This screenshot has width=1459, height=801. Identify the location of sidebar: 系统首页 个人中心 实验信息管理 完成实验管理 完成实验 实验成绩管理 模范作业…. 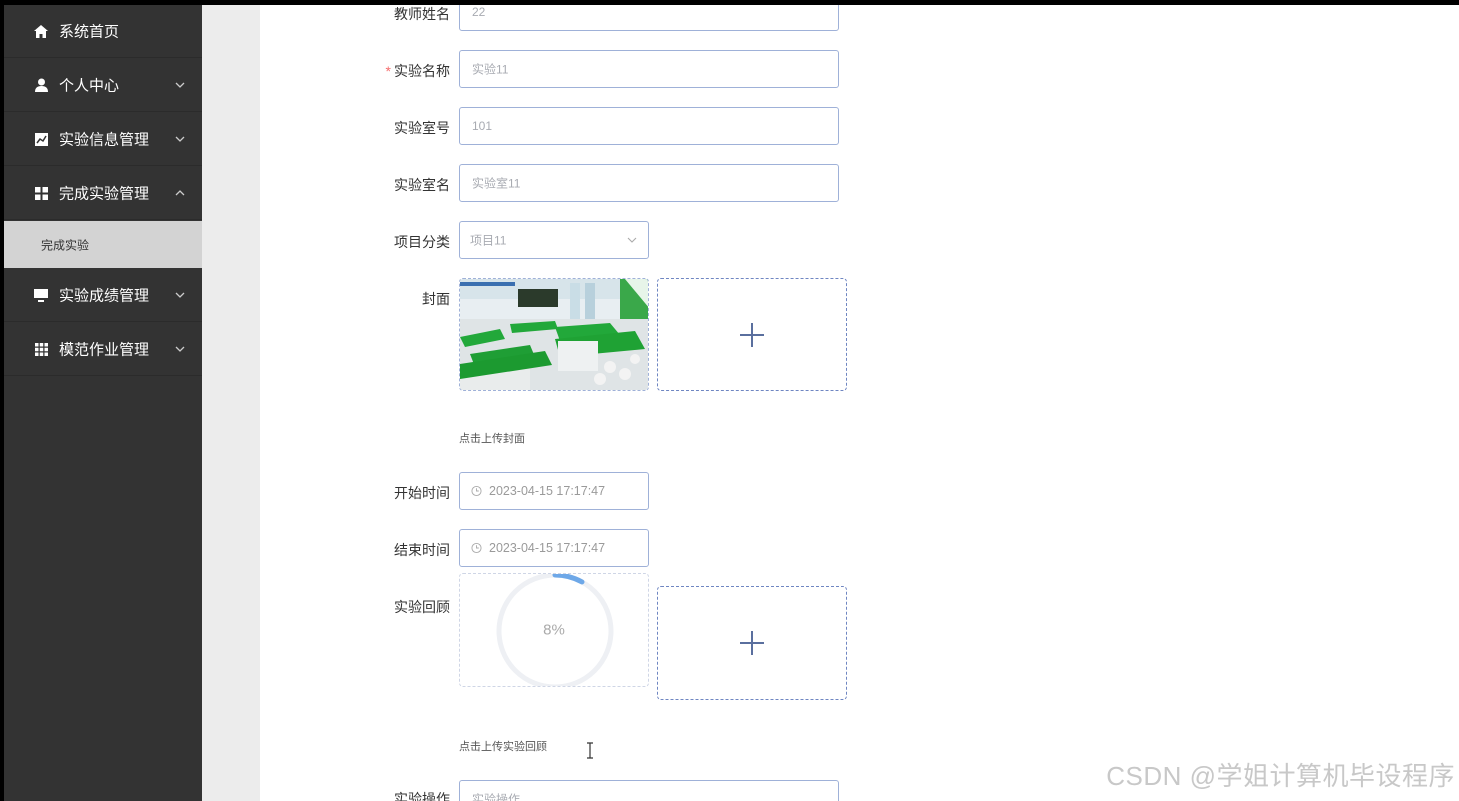
(103, 403).